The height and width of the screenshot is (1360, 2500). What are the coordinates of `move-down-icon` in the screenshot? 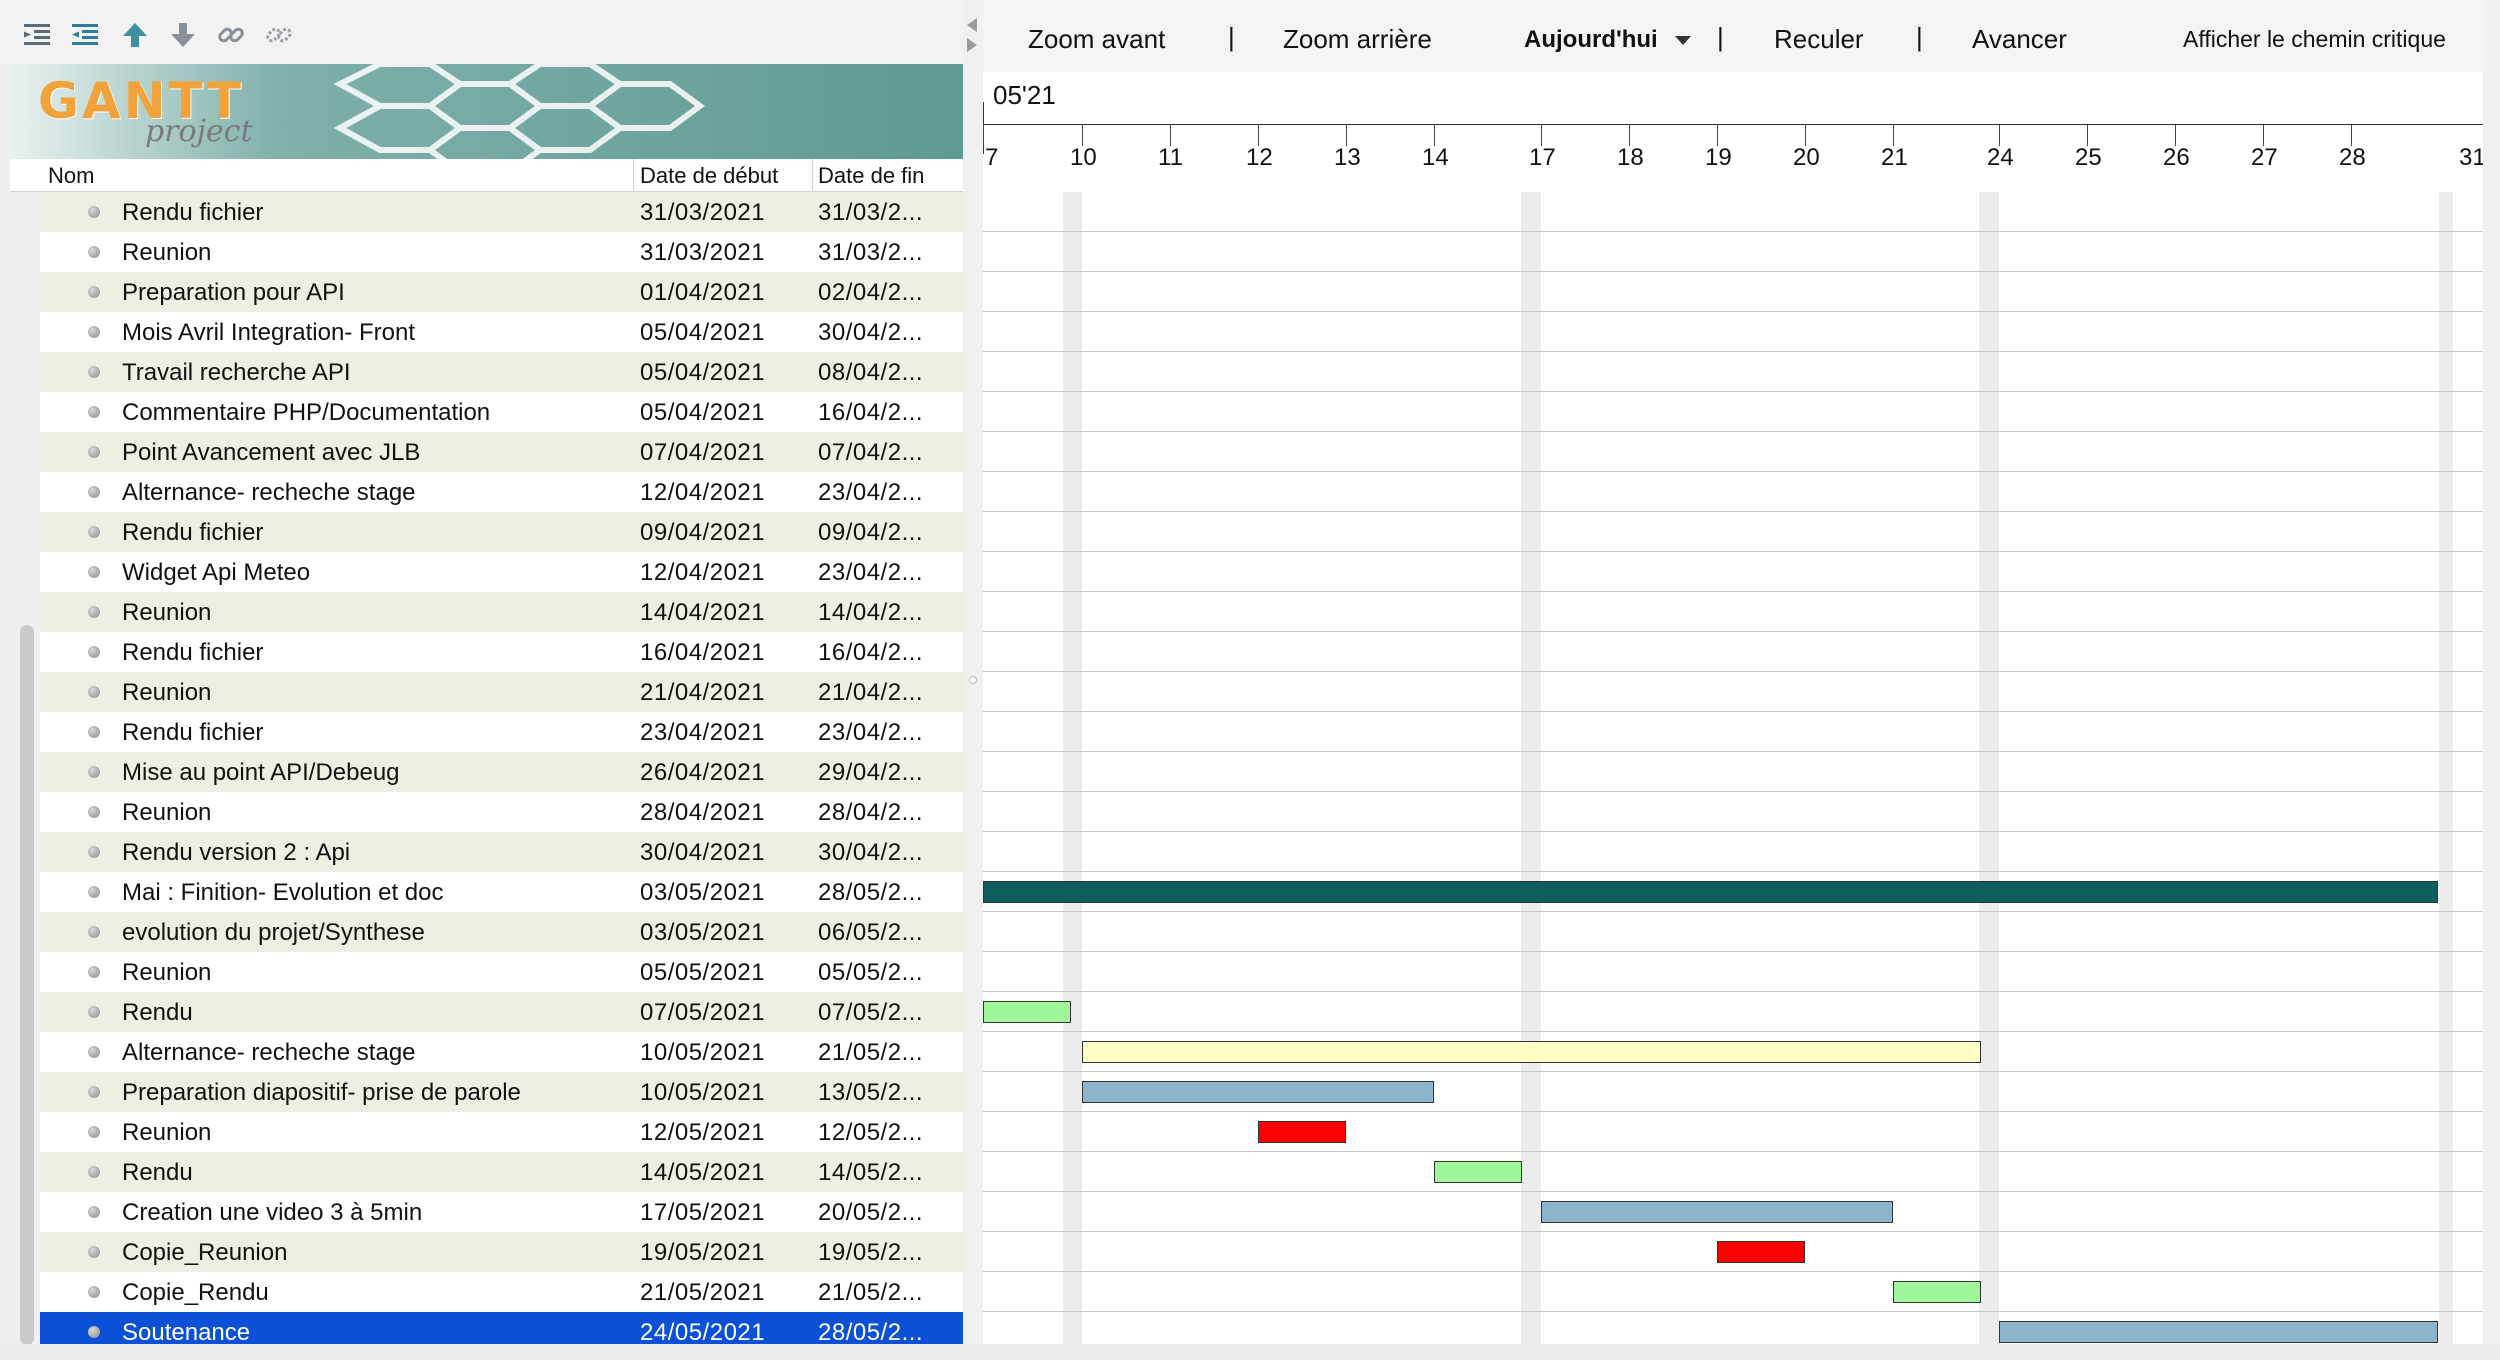 It's located at (183, 35).